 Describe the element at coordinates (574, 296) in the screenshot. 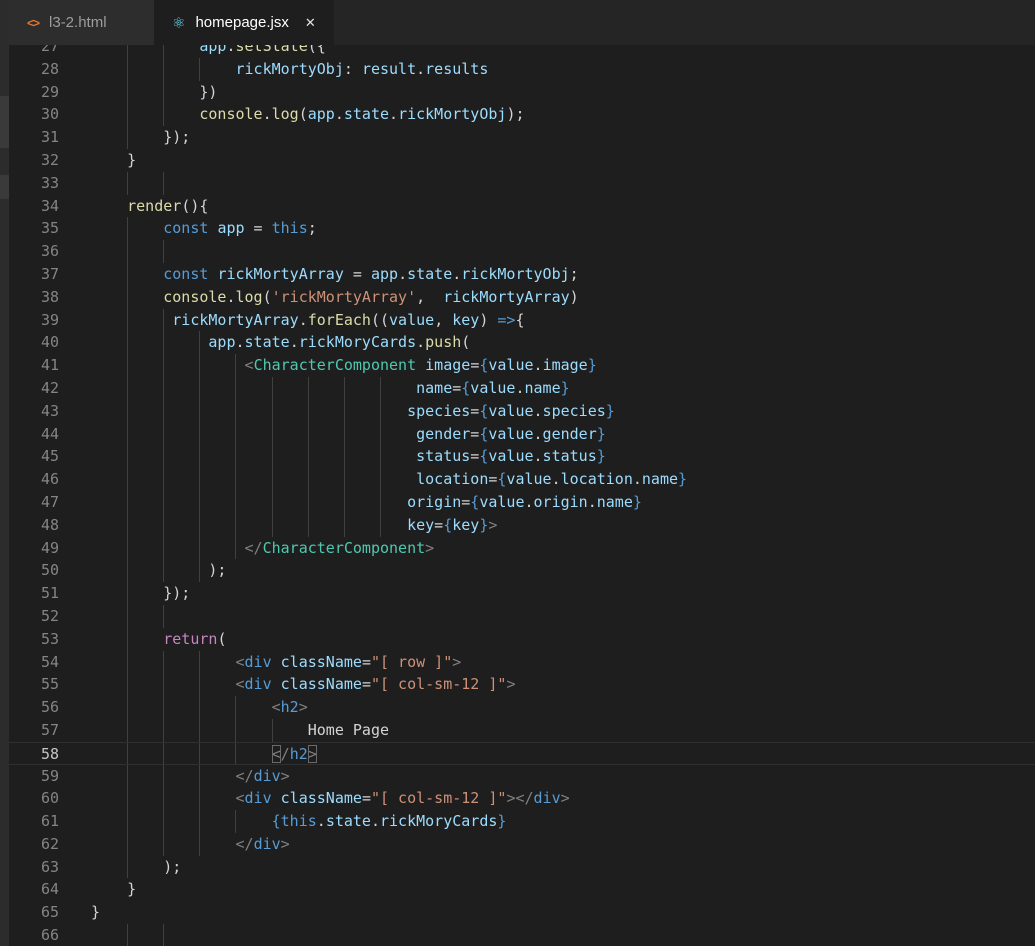

I see `code-token: )` at that location.